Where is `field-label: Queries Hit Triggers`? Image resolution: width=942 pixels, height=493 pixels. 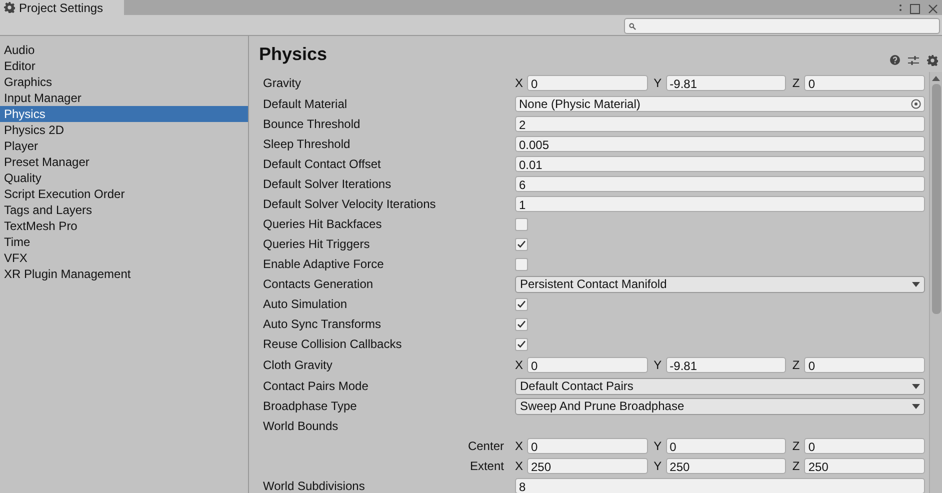 field-label: Queries Hit Triggers is located at coordinates (317, 244).